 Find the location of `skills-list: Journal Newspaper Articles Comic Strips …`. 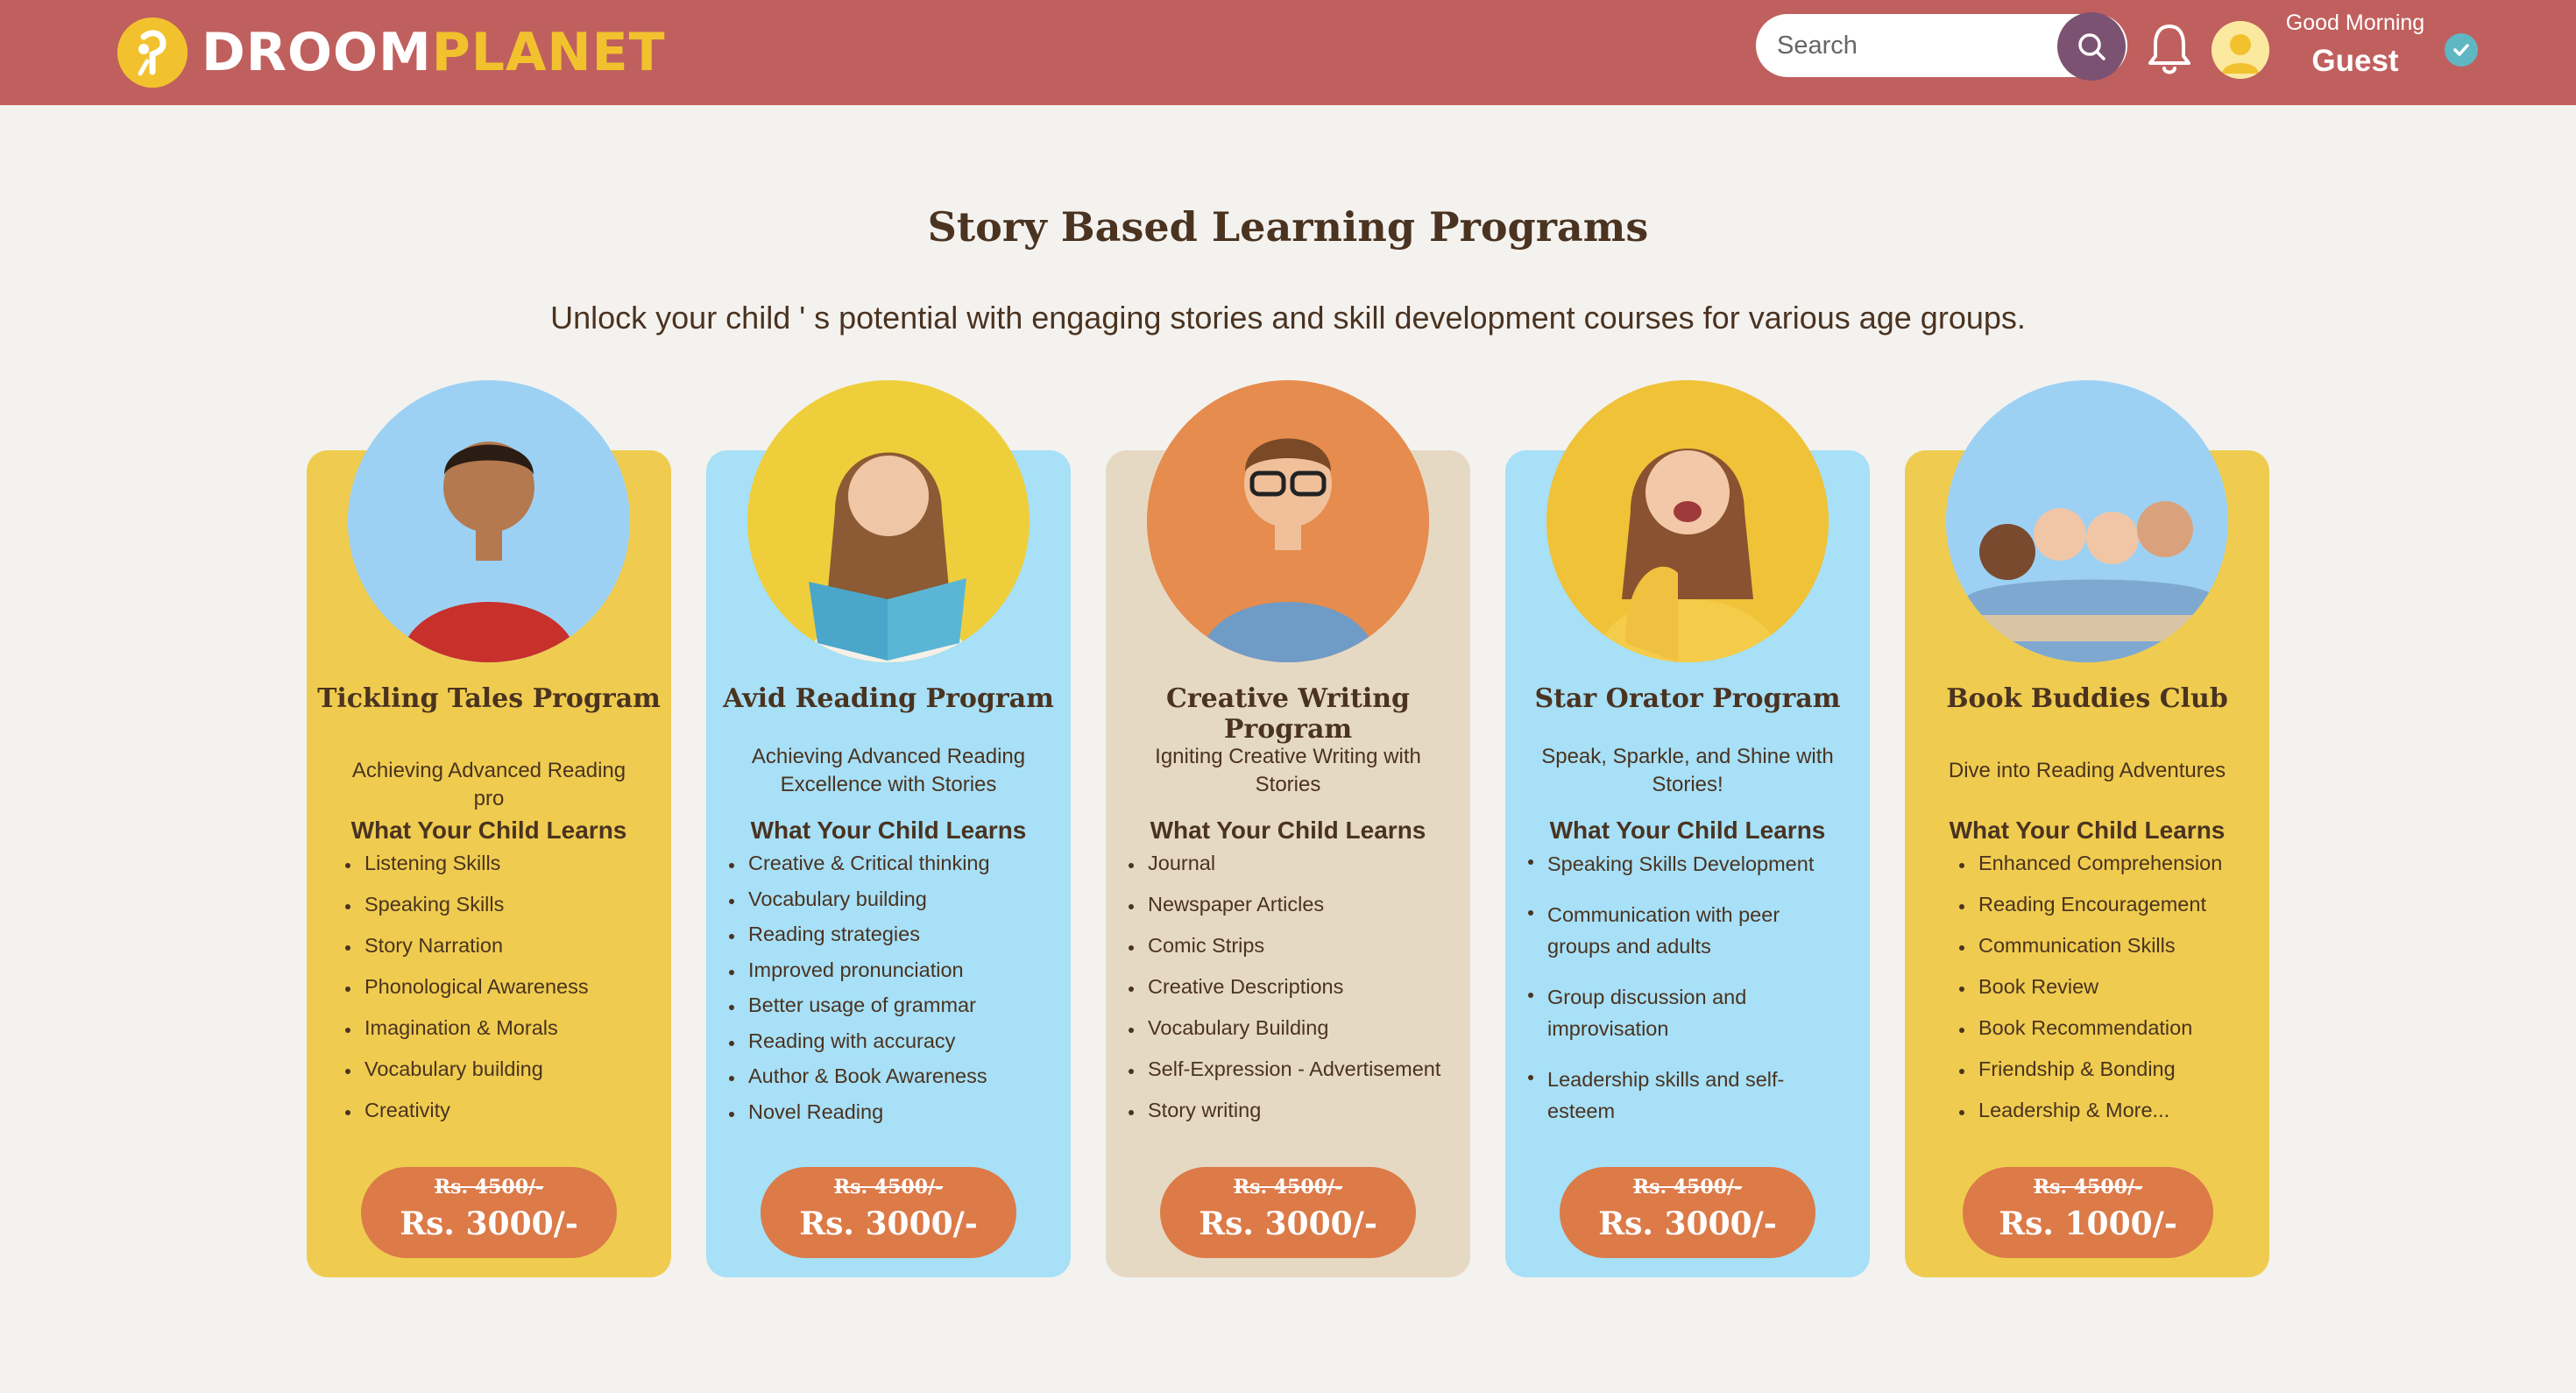

skills-list: Journal Newspaper Articles Comic Strips … is located at coordinates (1284, 996).